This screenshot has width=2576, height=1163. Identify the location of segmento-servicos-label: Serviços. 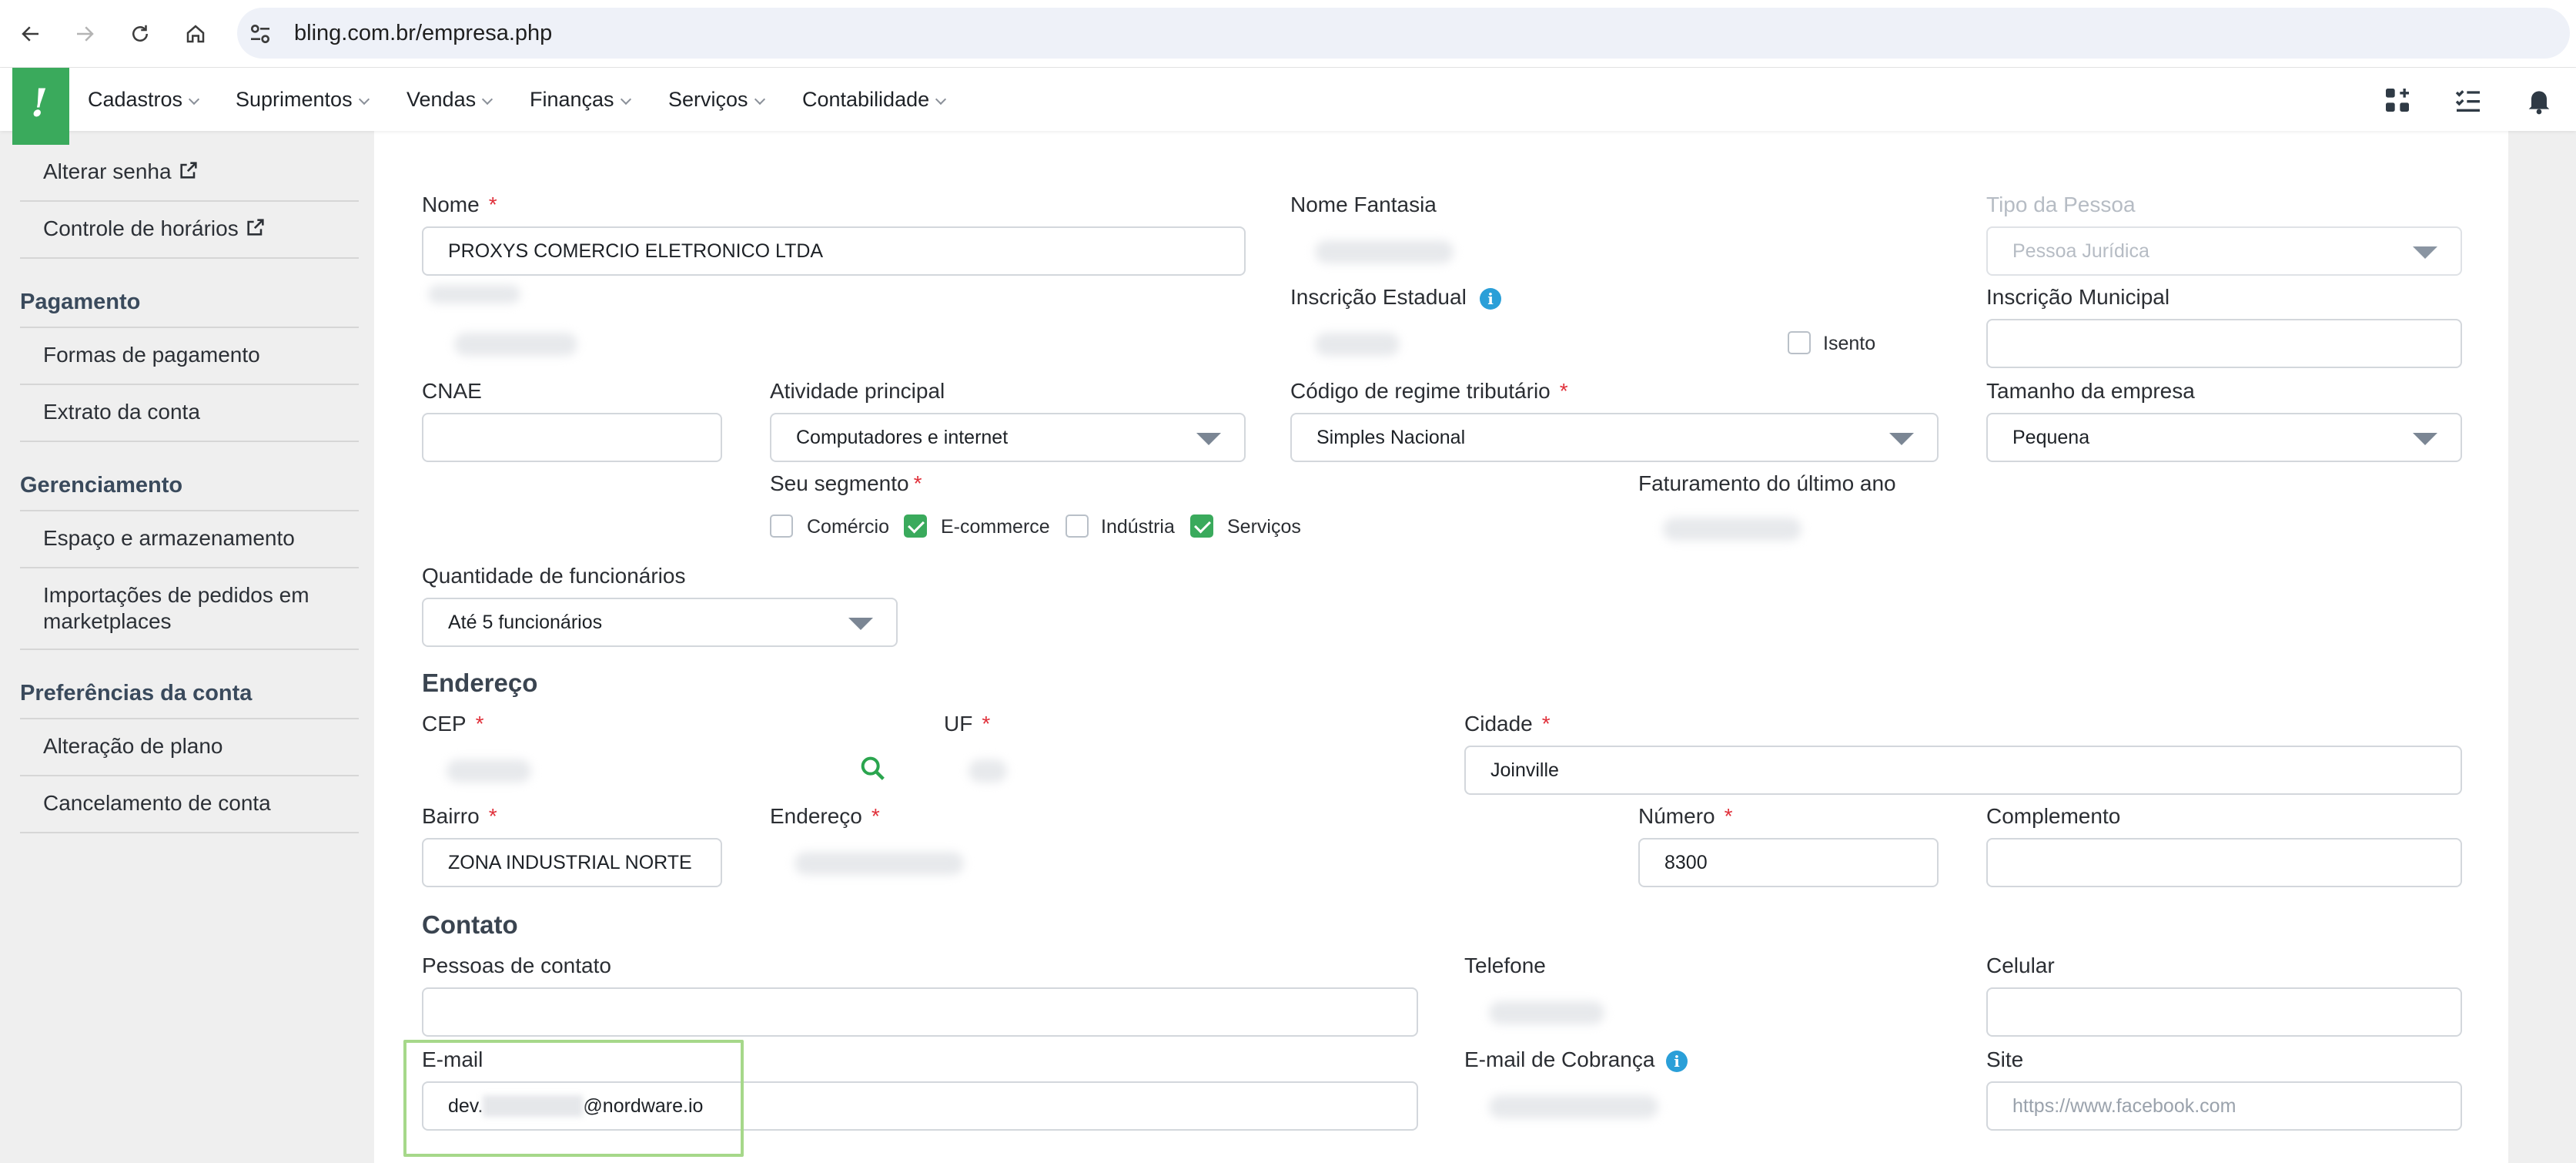
(1264, 527).